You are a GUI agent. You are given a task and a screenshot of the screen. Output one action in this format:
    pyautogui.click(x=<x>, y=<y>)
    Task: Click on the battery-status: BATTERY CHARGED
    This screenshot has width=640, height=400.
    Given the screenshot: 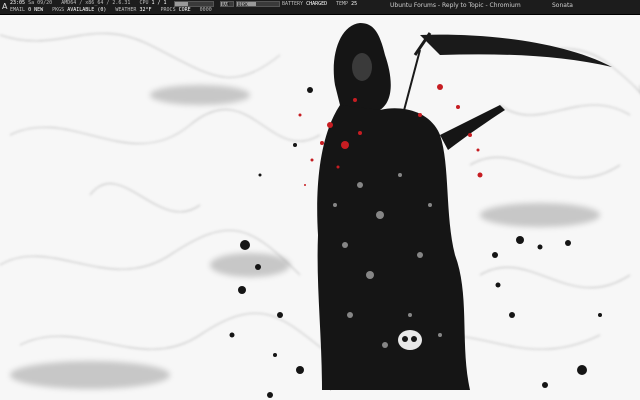 What is the action you would take?
    pyautogui.click(x=304, y=4)
    